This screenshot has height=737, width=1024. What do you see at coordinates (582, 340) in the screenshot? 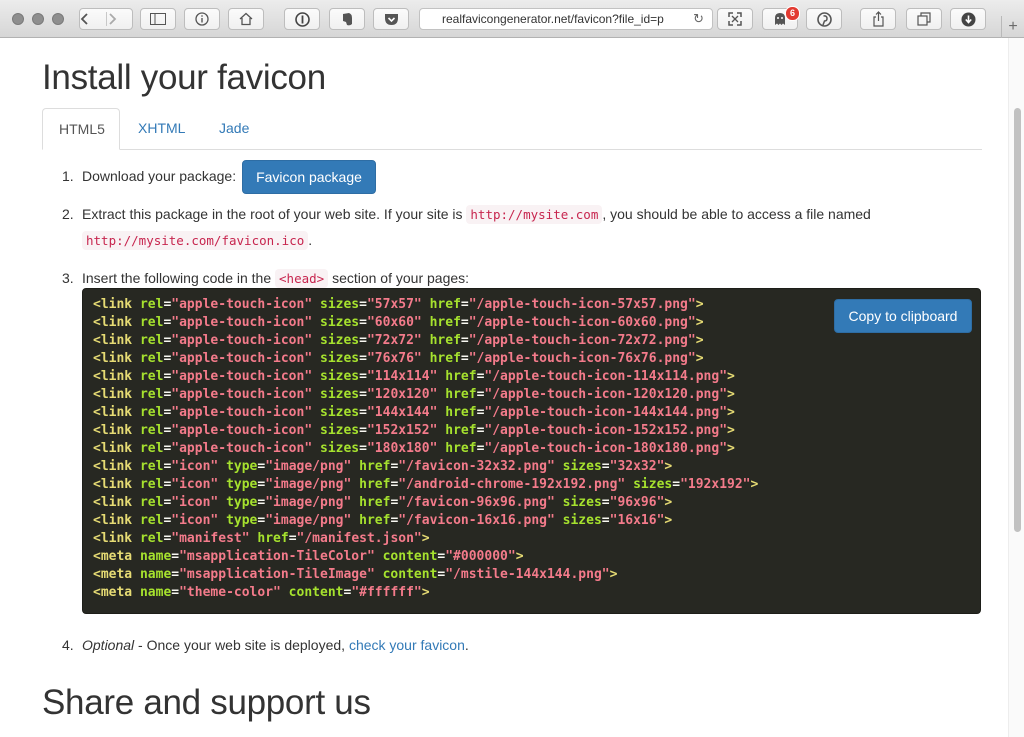
I see `code-token: "/apple-touch-icon-72x72.png"` at bounding box center [582, 340].